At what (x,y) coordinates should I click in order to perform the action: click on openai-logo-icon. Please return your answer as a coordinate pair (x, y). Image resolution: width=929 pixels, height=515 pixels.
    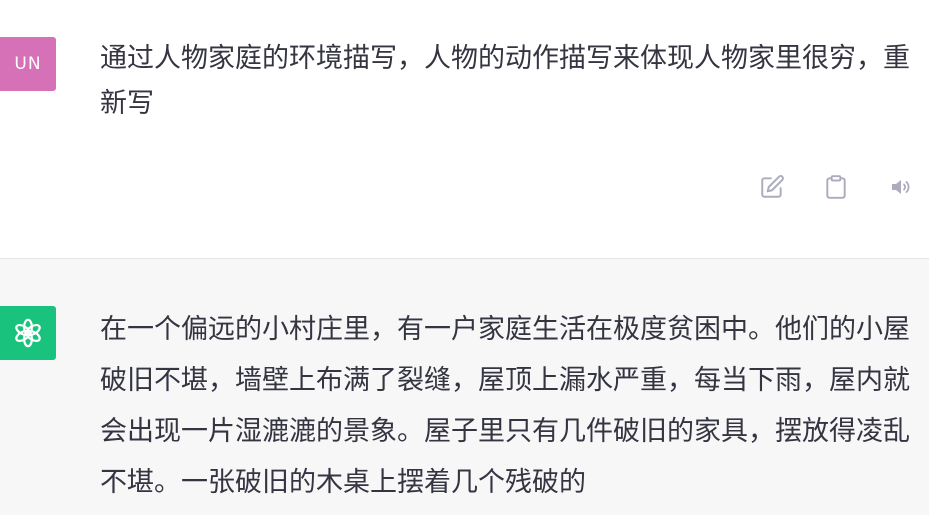
    Looking at the image, I should click on (28, 333).